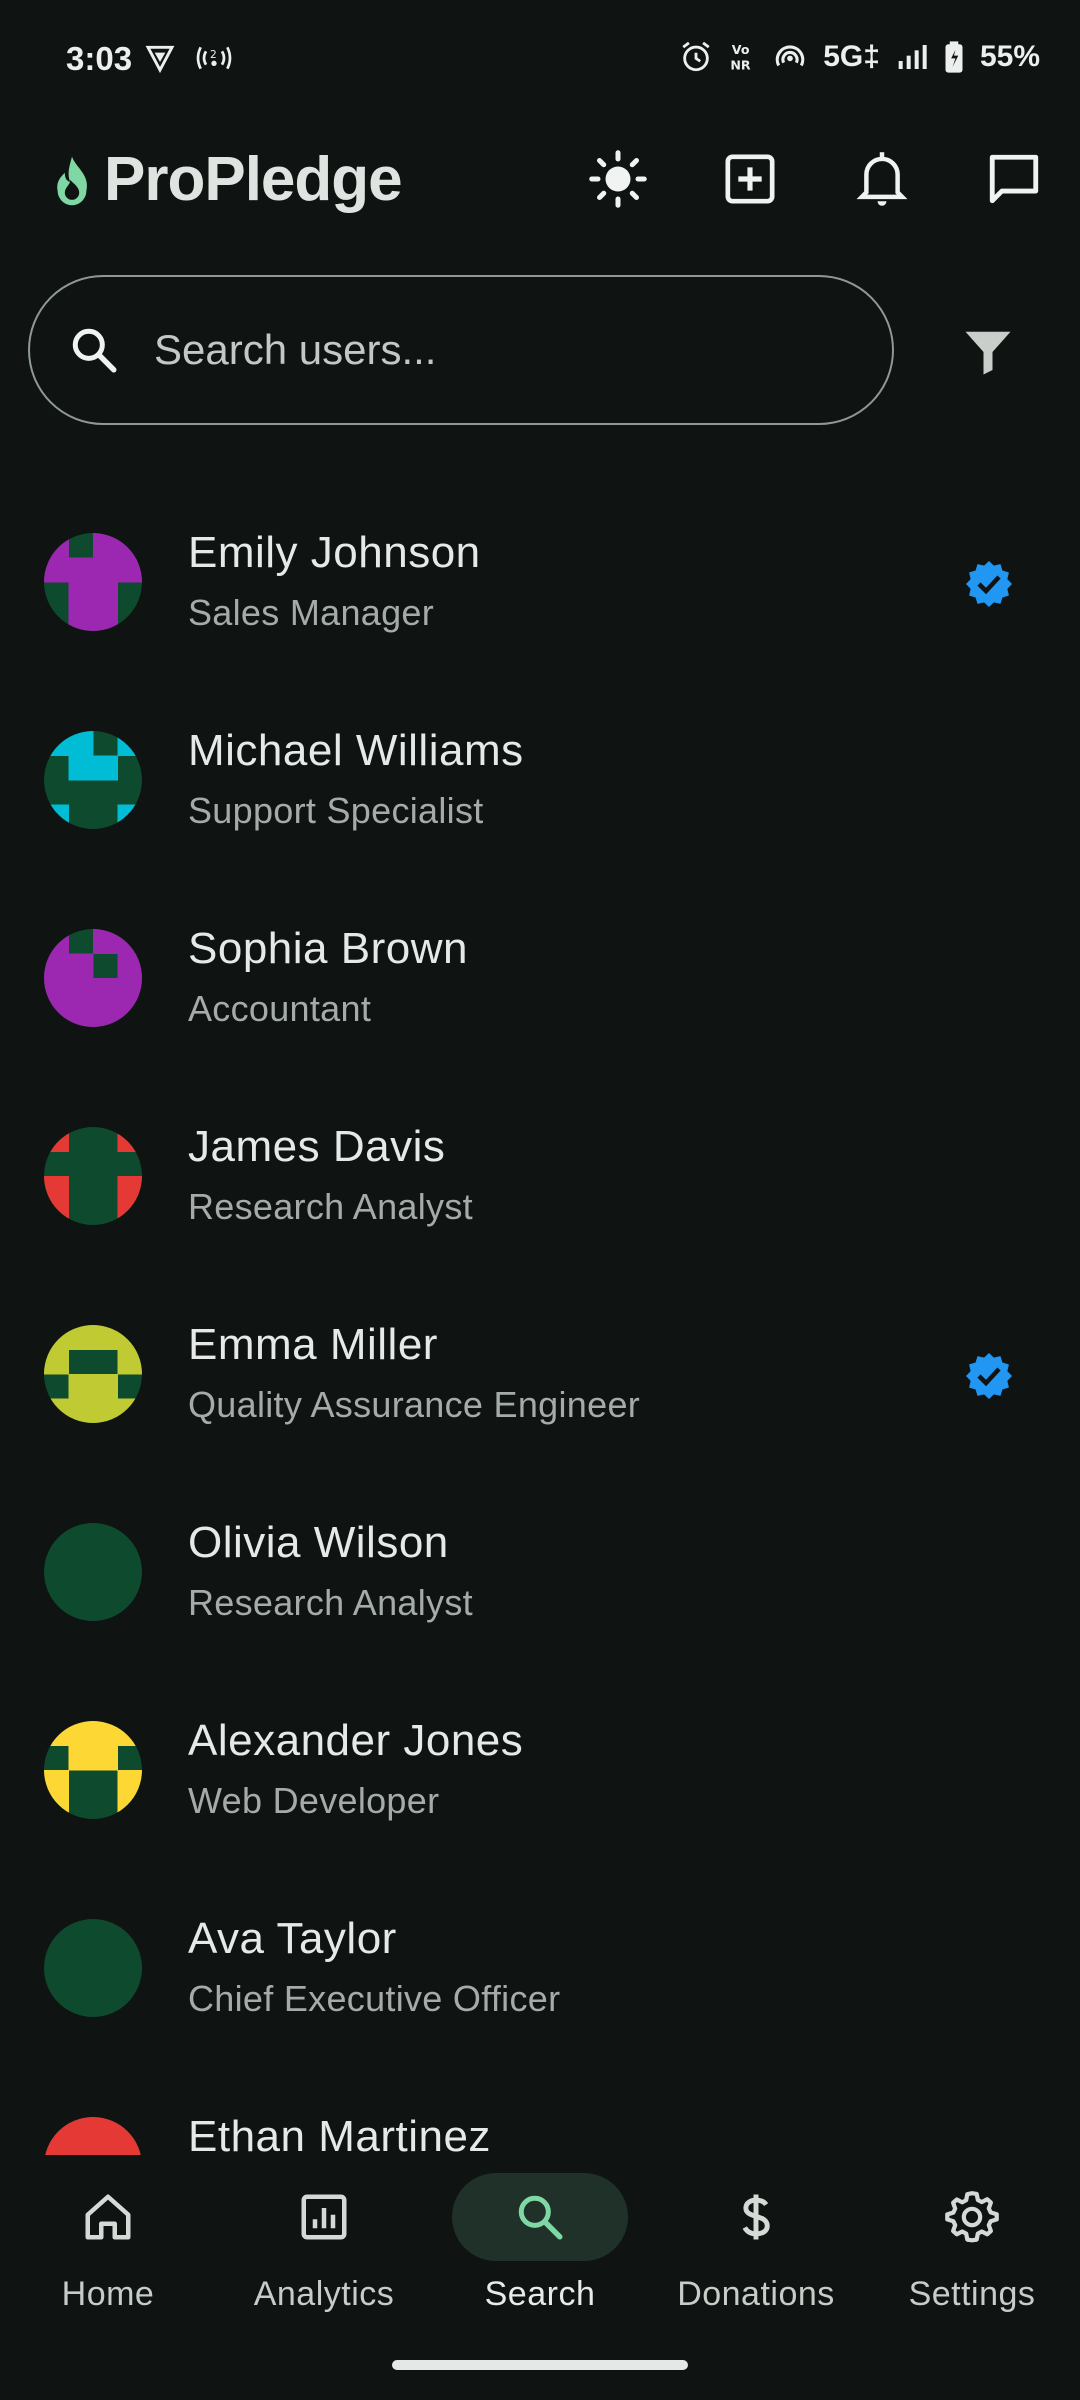 This screenshot has width=1080, height=2400. What do you see at coordinates (912, 57) in the screenshot?
I see `cell-signal-icon` at bounding box center [912, 57].